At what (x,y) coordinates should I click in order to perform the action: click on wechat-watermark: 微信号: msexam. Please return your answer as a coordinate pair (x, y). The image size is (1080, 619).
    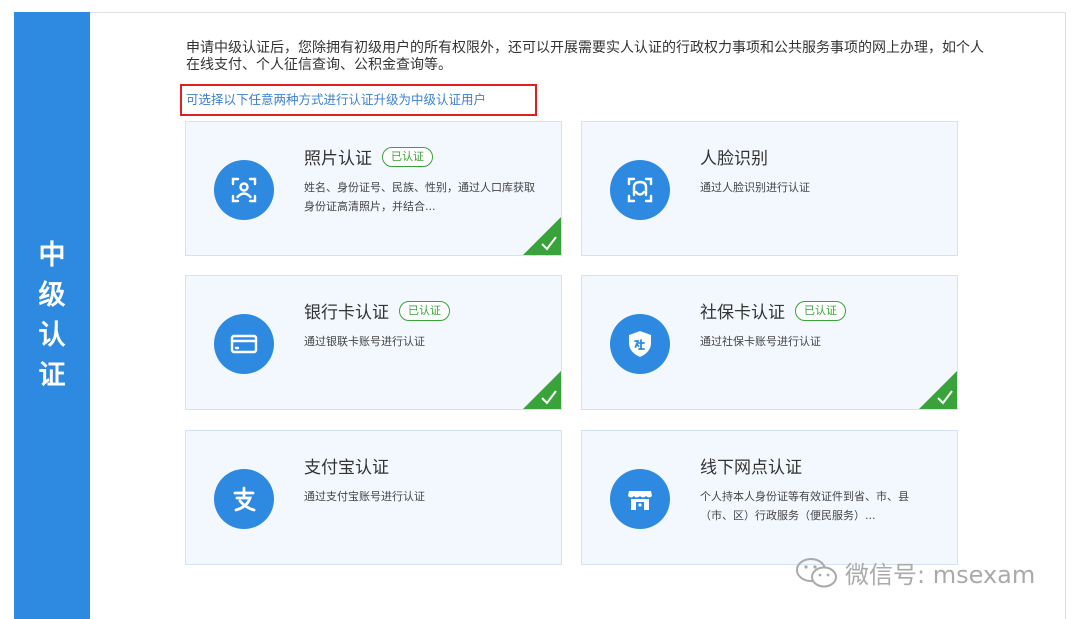
    Looking at the image, I should click on (915, 572).